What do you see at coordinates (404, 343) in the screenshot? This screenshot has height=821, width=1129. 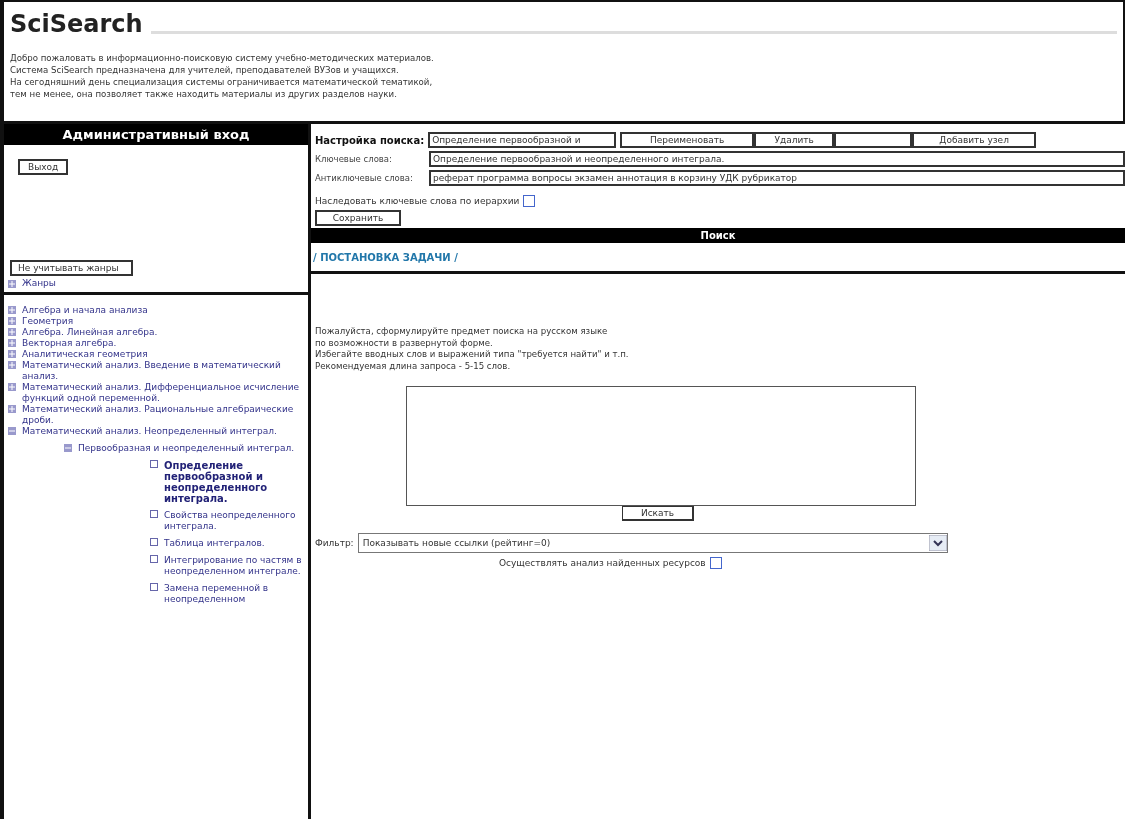 I see `instruction-text: по возможности в развернутой форме.` at bounding box center [404, 343].